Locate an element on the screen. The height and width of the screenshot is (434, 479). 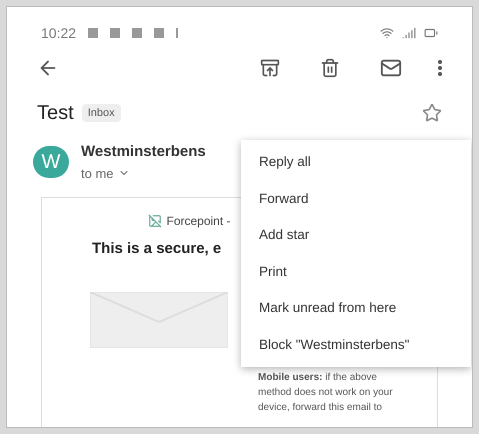
more-button is located at coordinates (440, 68).